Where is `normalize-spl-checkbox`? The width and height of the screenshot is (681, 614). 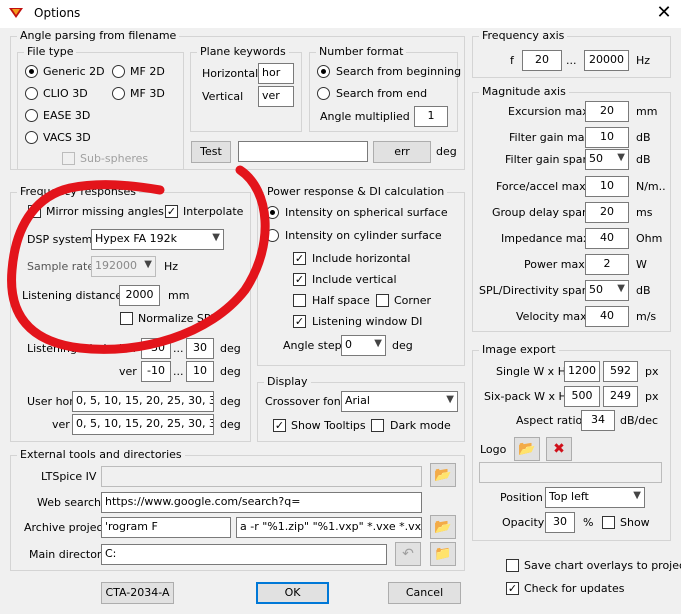
normalize-spl-checkbox is located at coordinates (126, 318).